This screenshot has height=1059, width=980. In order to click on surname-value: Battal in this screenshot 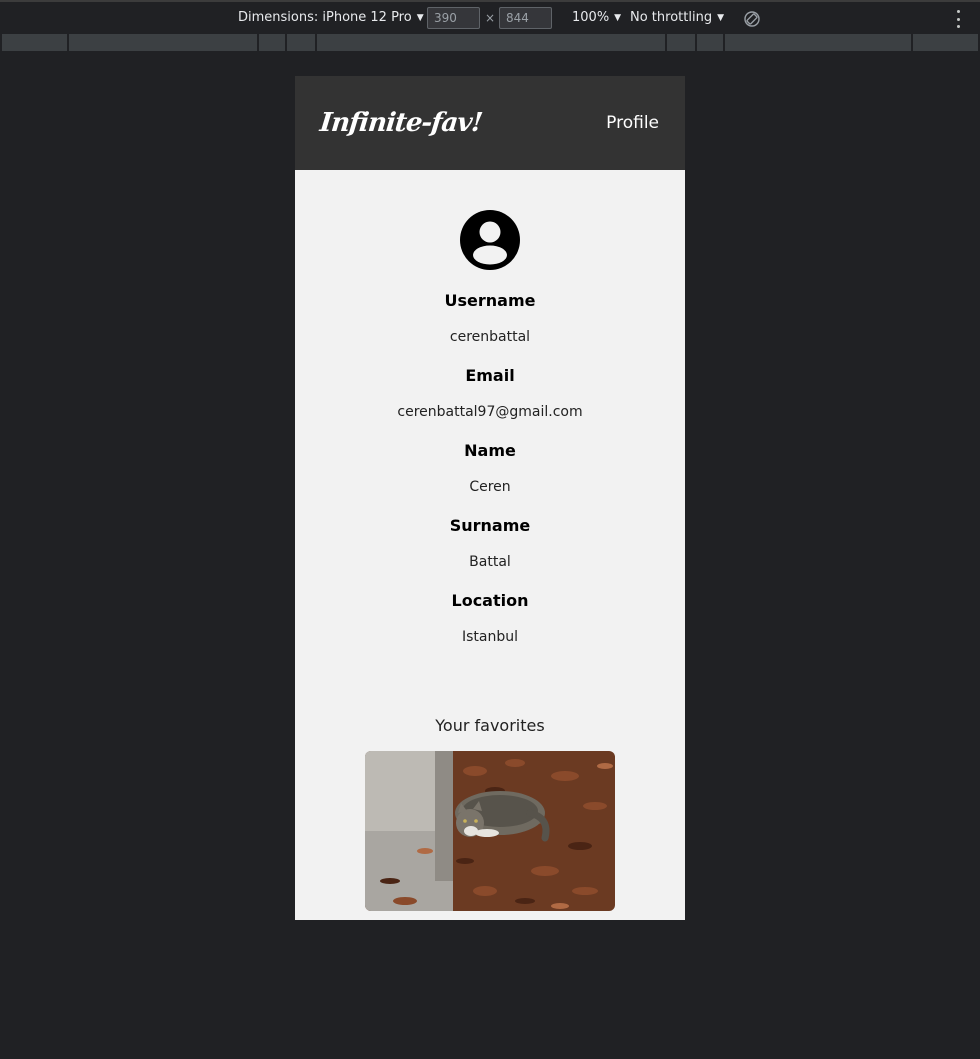, I will do `click(490, 562)`.